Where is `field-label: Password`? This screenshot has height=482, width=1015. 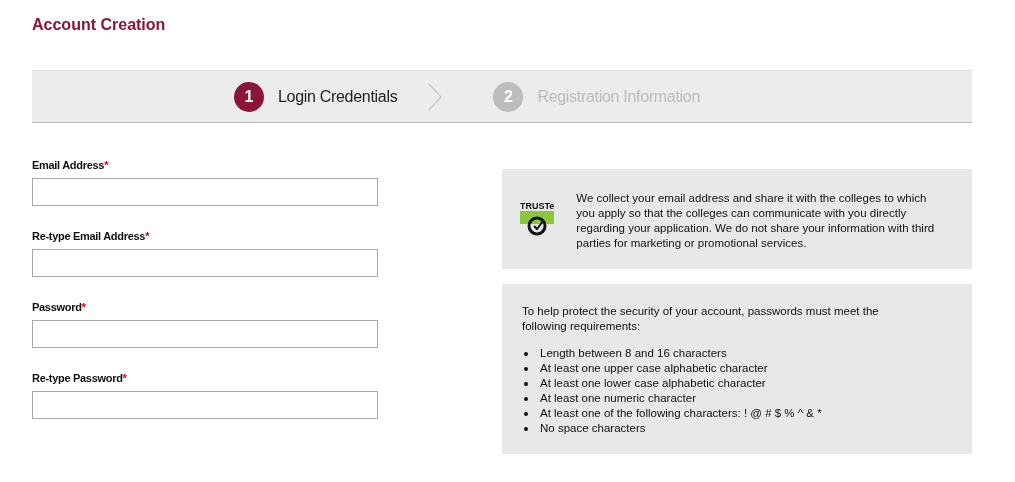 field-label: Password is located at coordinates (57, 307).